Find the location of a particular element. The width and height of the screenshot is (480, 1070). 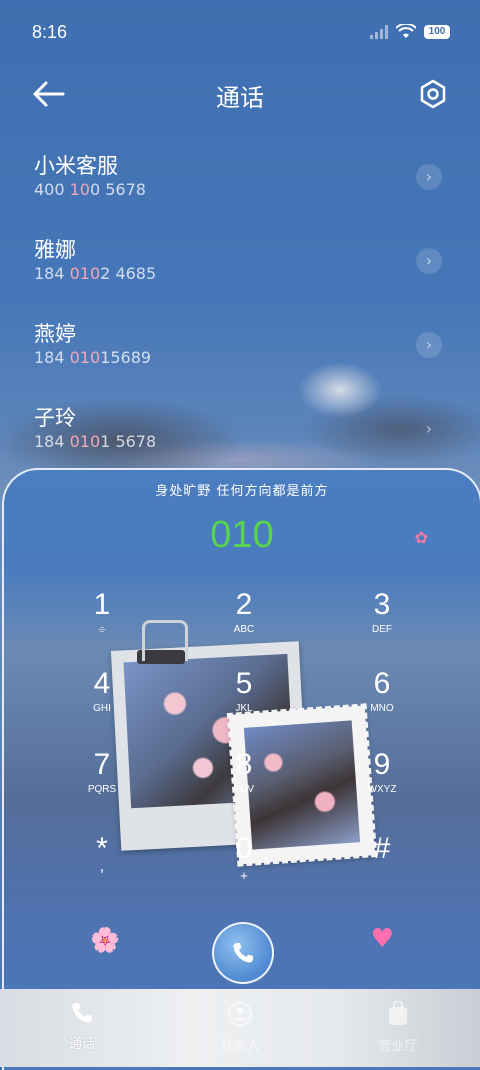

key-4: 4 GHI is located at coordinates (102, 702).